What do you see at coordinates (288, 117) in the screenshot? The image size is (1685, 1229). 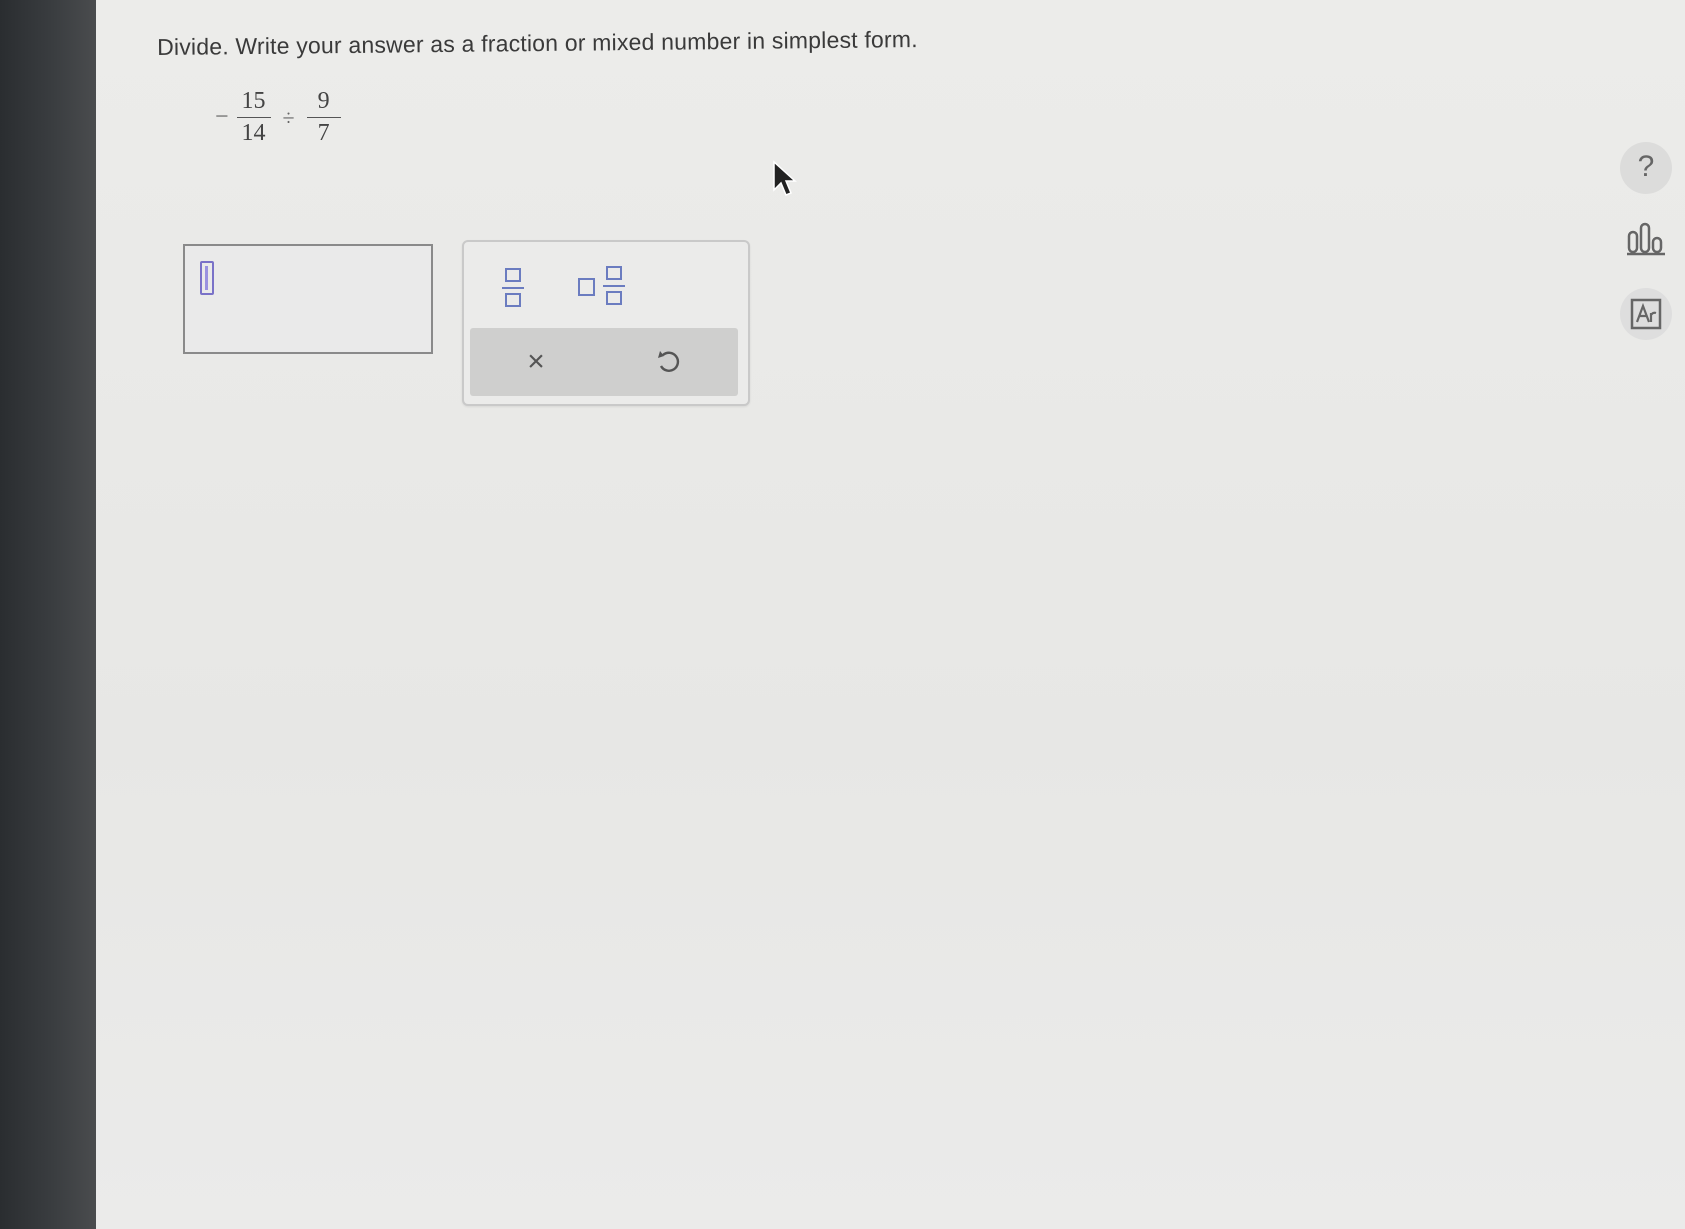 I see `division-operator: ÷` at bounding box center [288, 117].